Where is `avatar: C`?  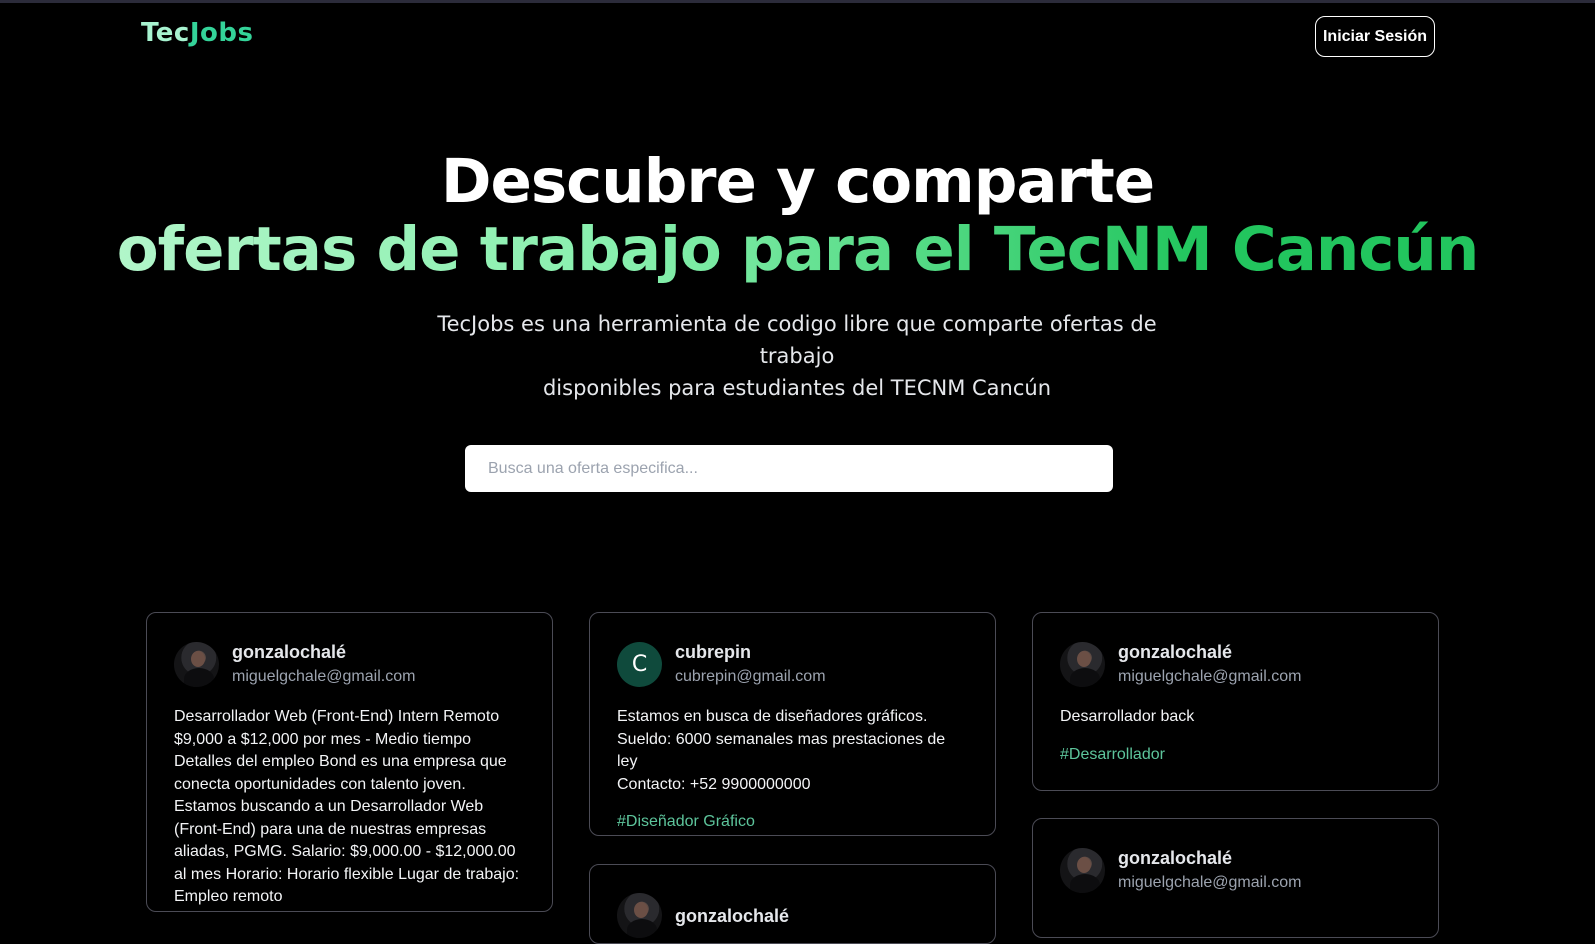 avatar: C is located at coordinates (639, 664).